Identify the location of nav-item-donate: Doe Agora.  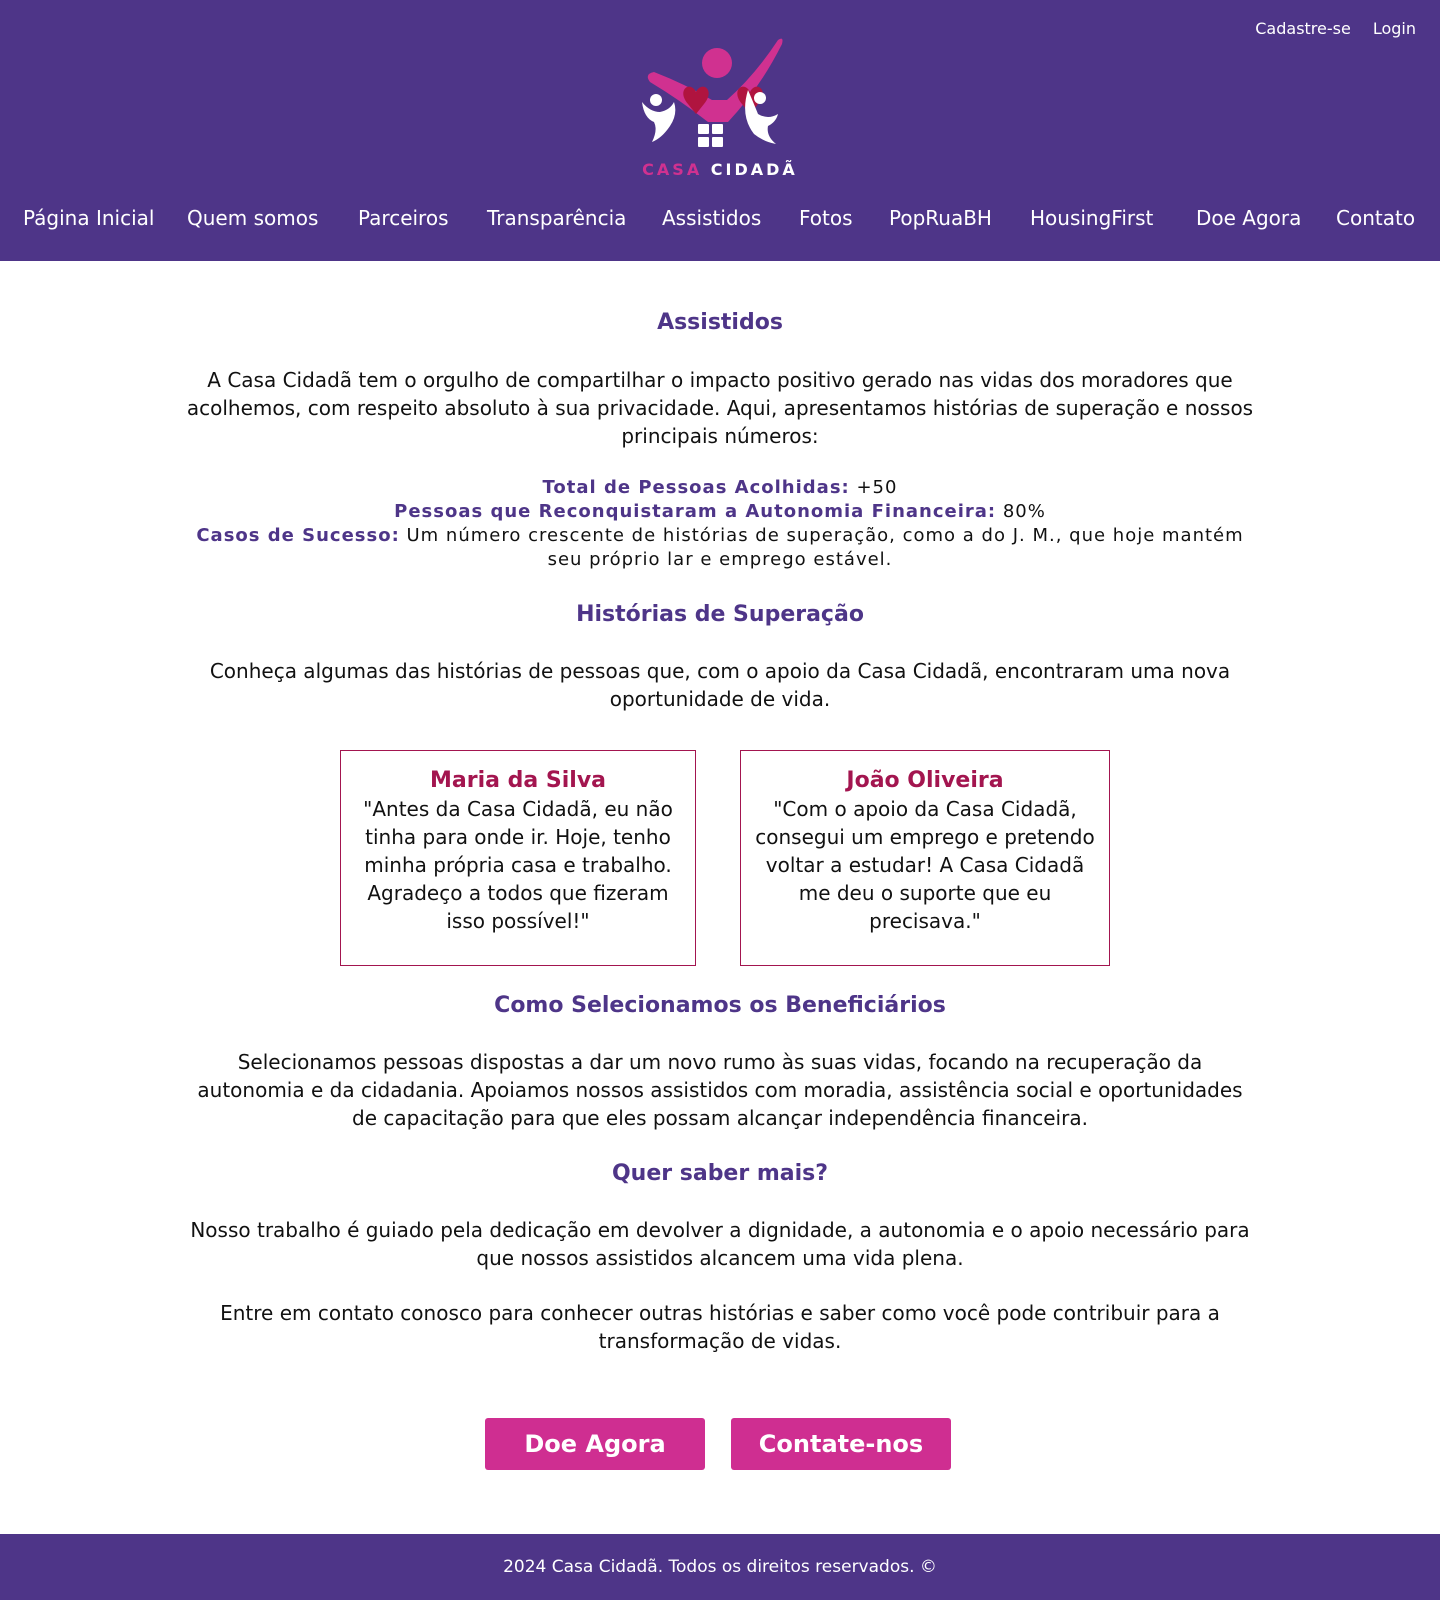
(1248, 218).